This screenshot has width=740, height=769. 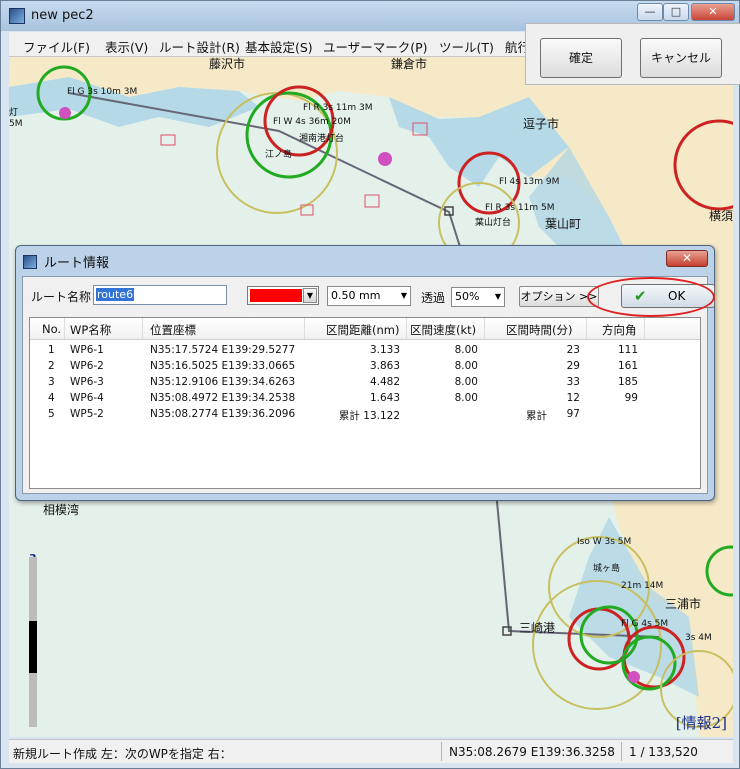 I want to click on label-light-range: 5M, so click(x=16, y=124).